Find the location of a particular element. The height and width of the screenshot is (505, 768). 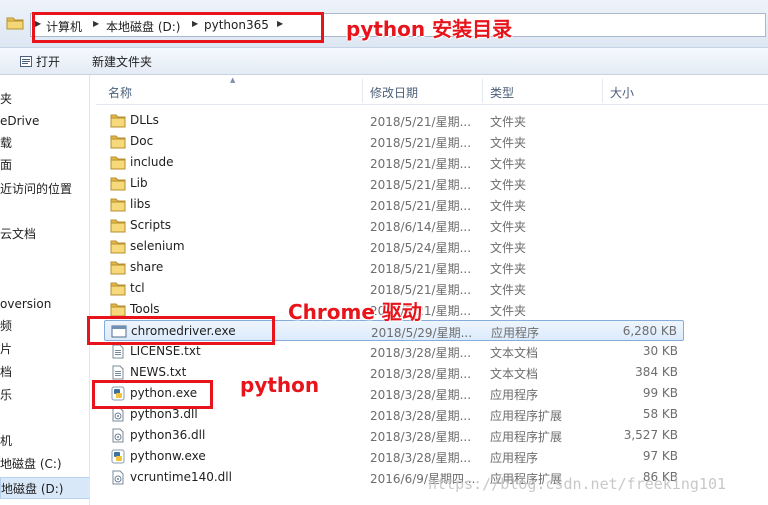

file-size: 3,527 KB is located at coordinates (650, 435).